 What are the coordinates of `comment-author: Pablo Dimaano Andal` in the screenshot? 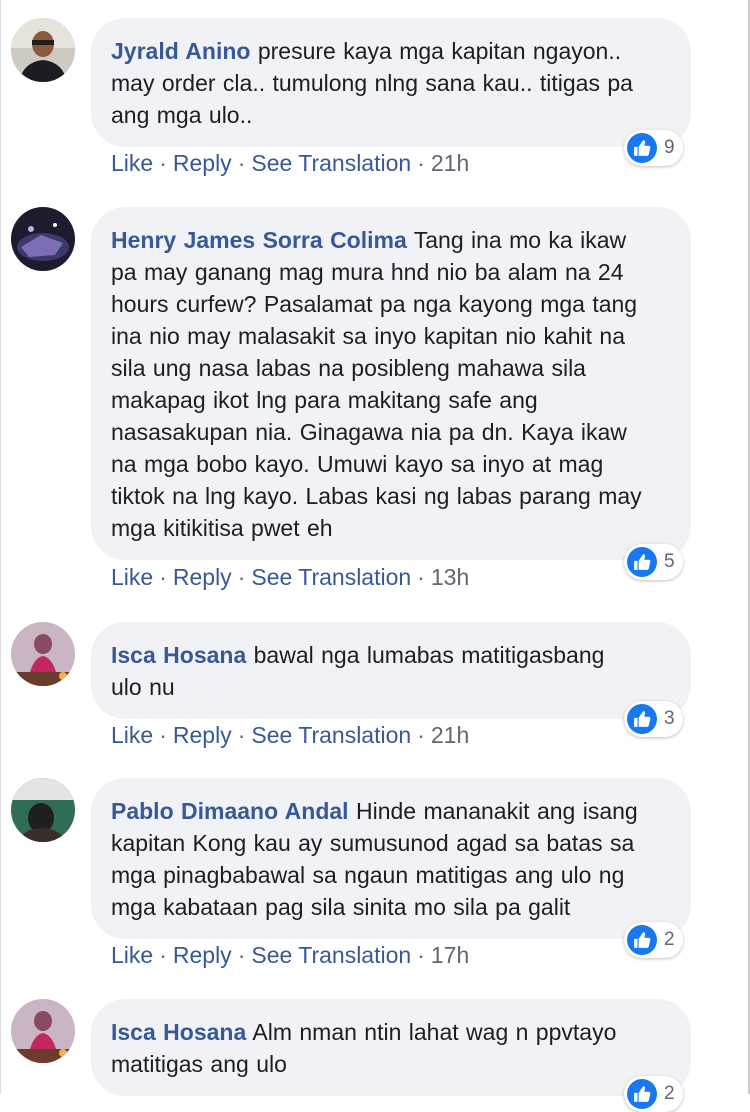 It's located at (230, 811).